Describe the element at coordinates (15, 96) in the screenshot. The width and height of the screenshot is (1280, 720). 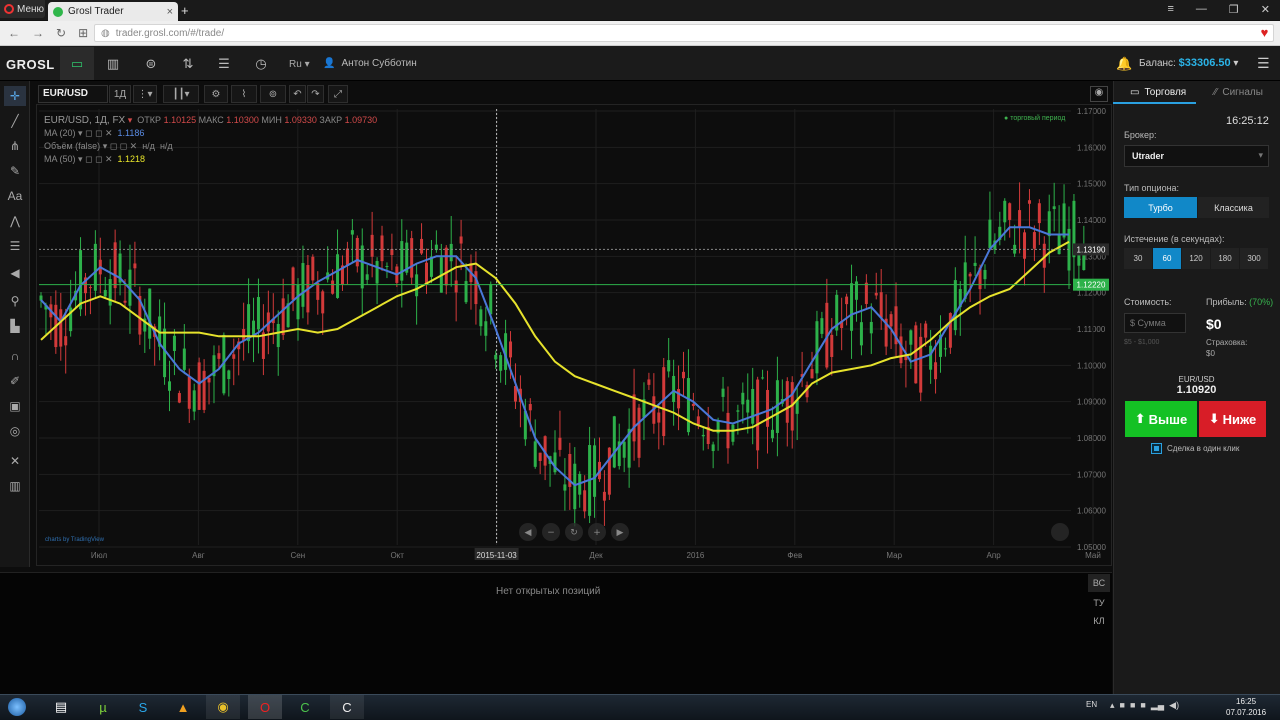
I see `crosshair-tool-icon: ✛` at that location.